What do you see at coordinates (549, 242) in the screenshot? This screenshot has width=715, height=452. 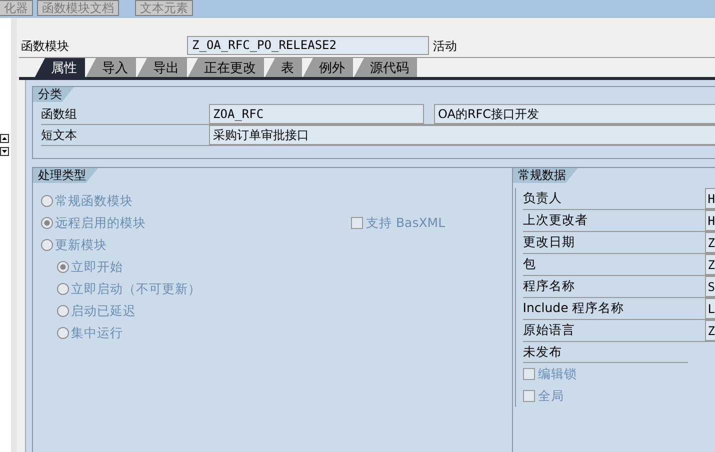 I see `field-label: 更改日期` at bounding box center [549, 242].